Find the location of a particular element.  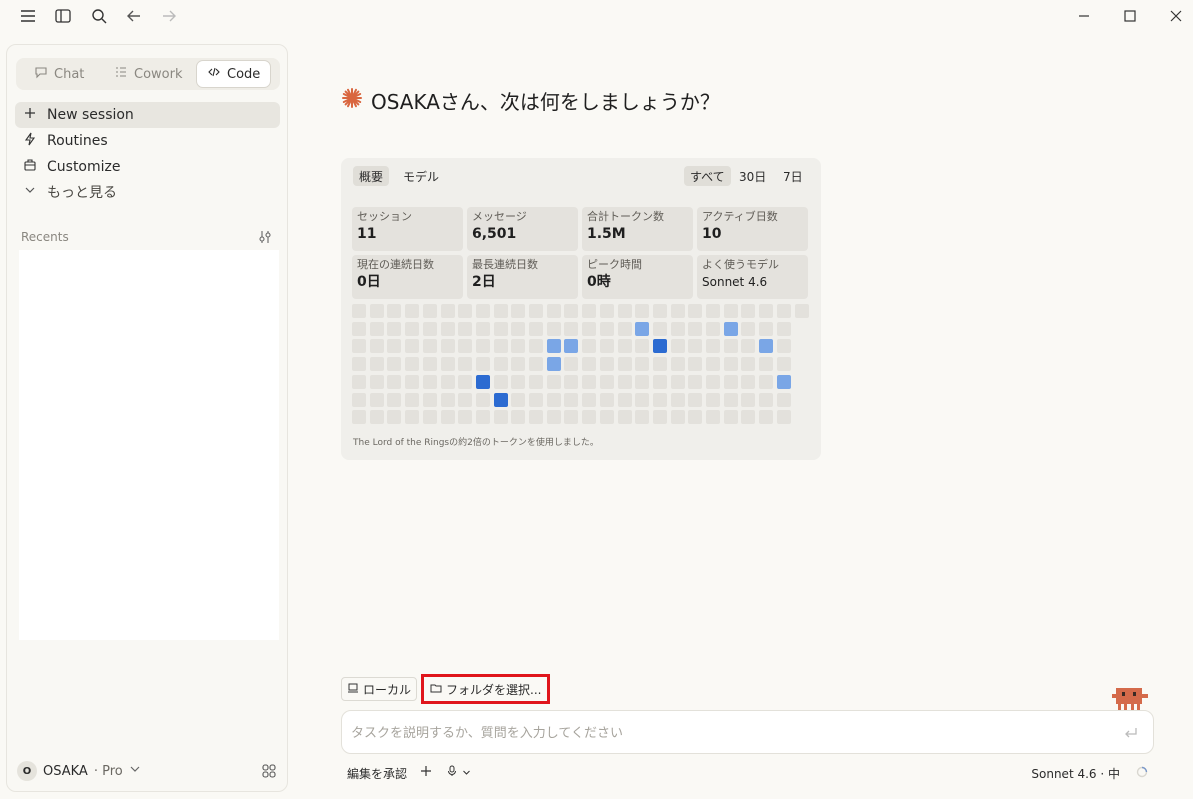

tab-models: モデル is located at coordinates (421, 176).